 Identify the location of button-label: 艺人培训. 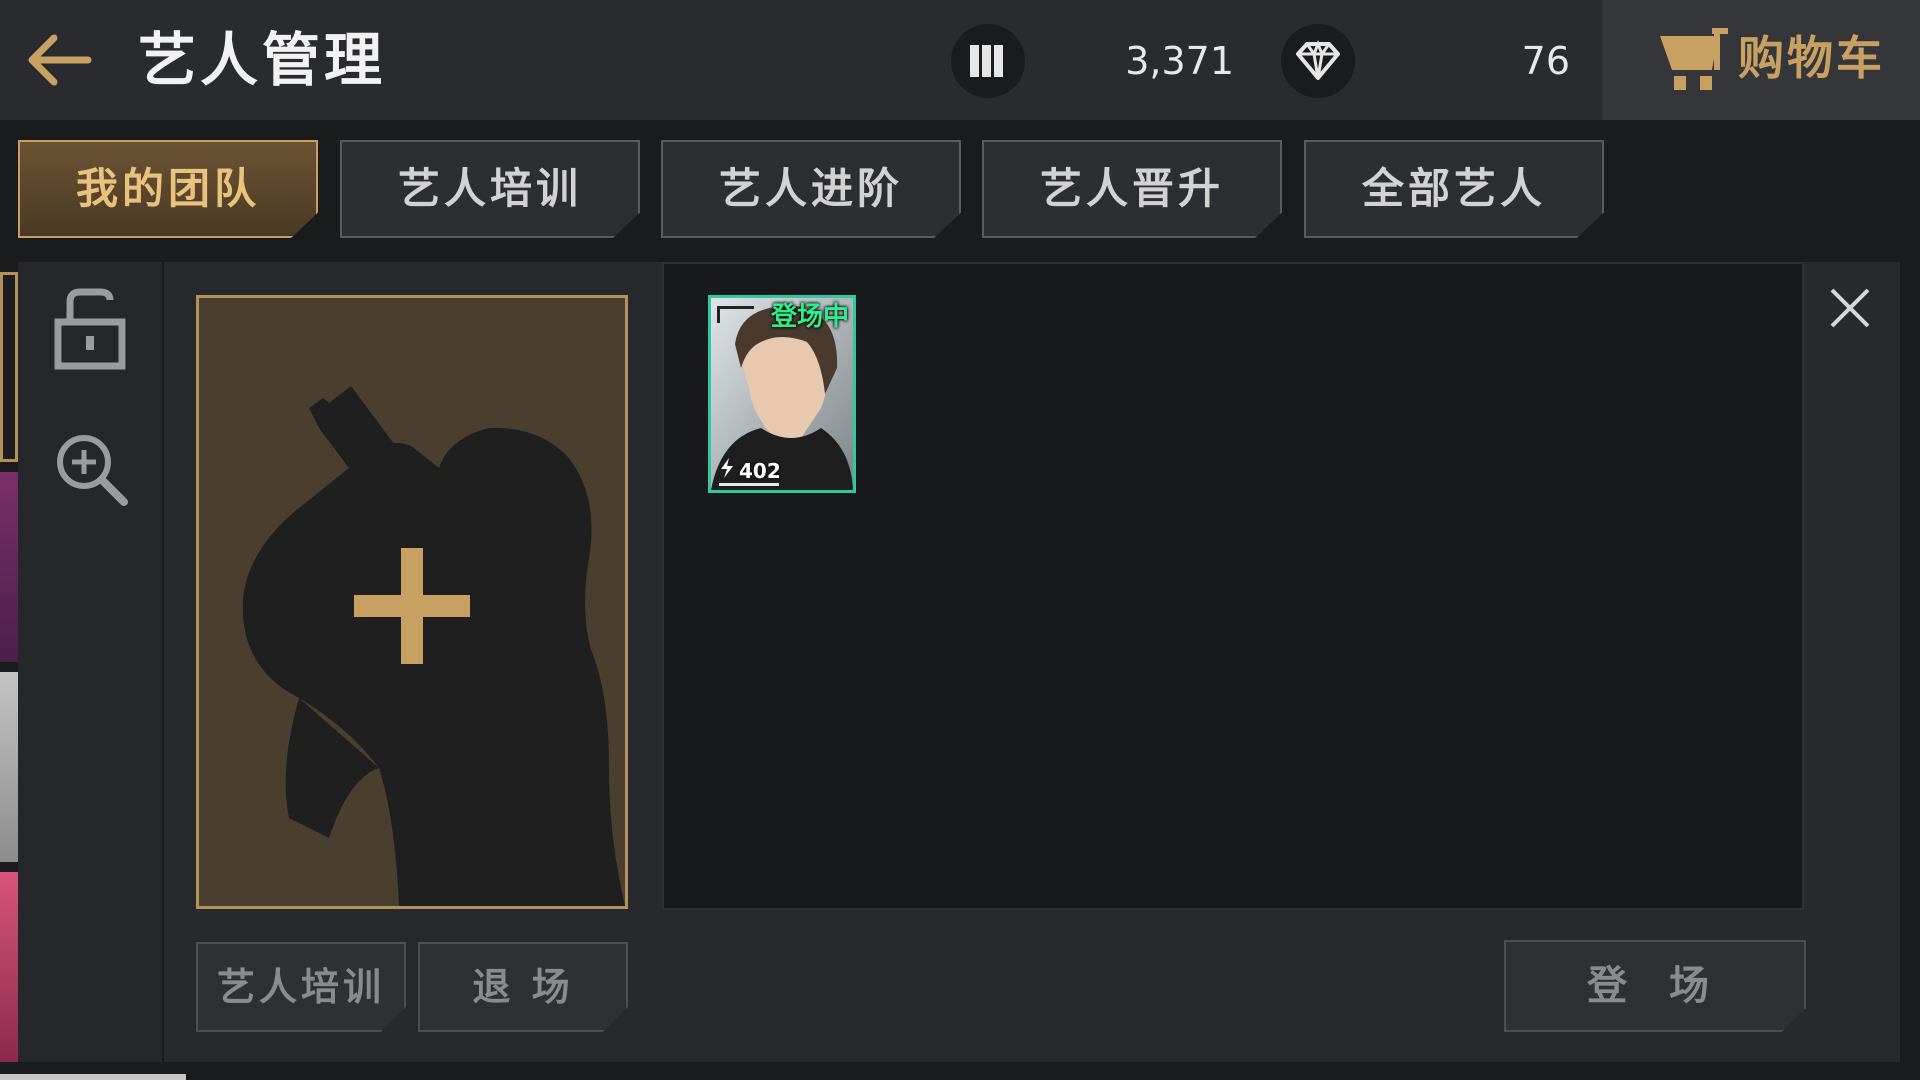
(300, 987).